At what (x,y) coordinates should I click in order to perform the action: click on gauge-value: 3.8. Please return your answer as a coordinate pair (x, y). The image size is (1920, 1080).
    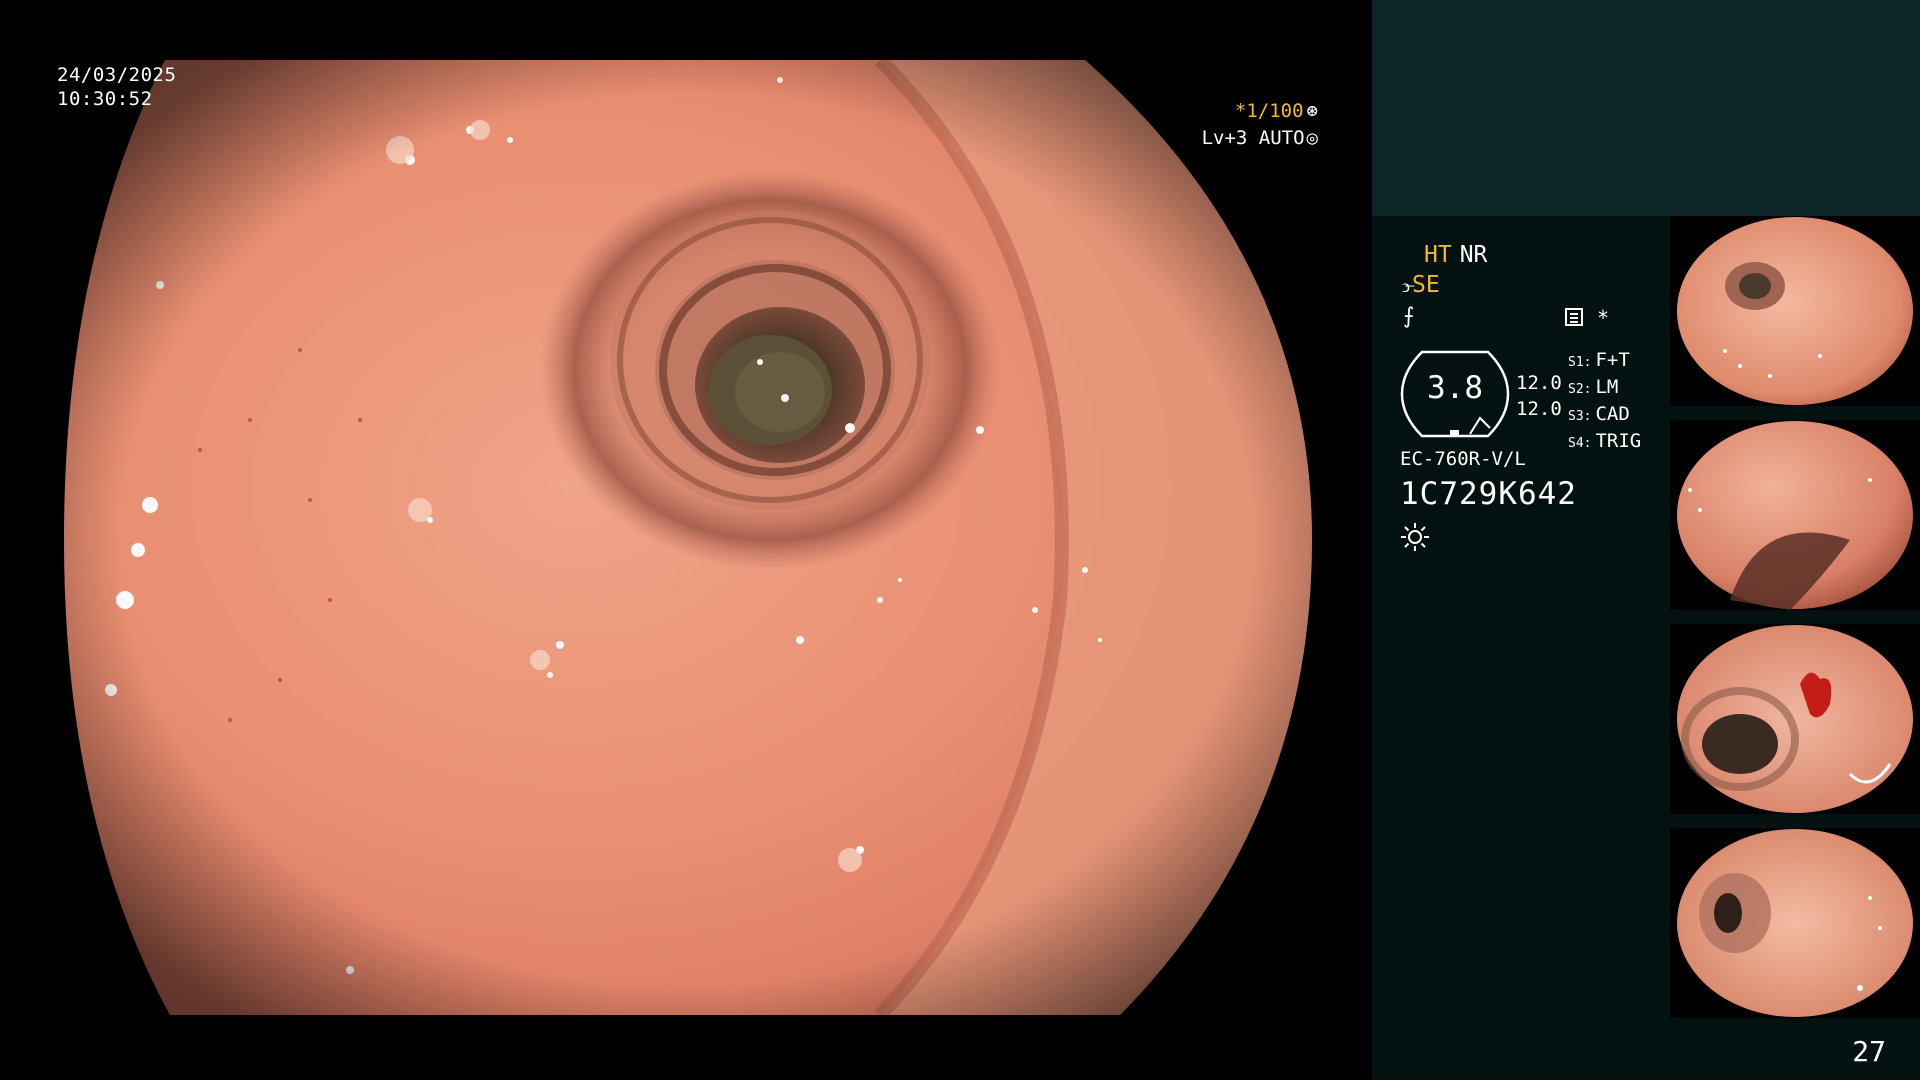
    Looking at the image, I should click on (1455, 388).